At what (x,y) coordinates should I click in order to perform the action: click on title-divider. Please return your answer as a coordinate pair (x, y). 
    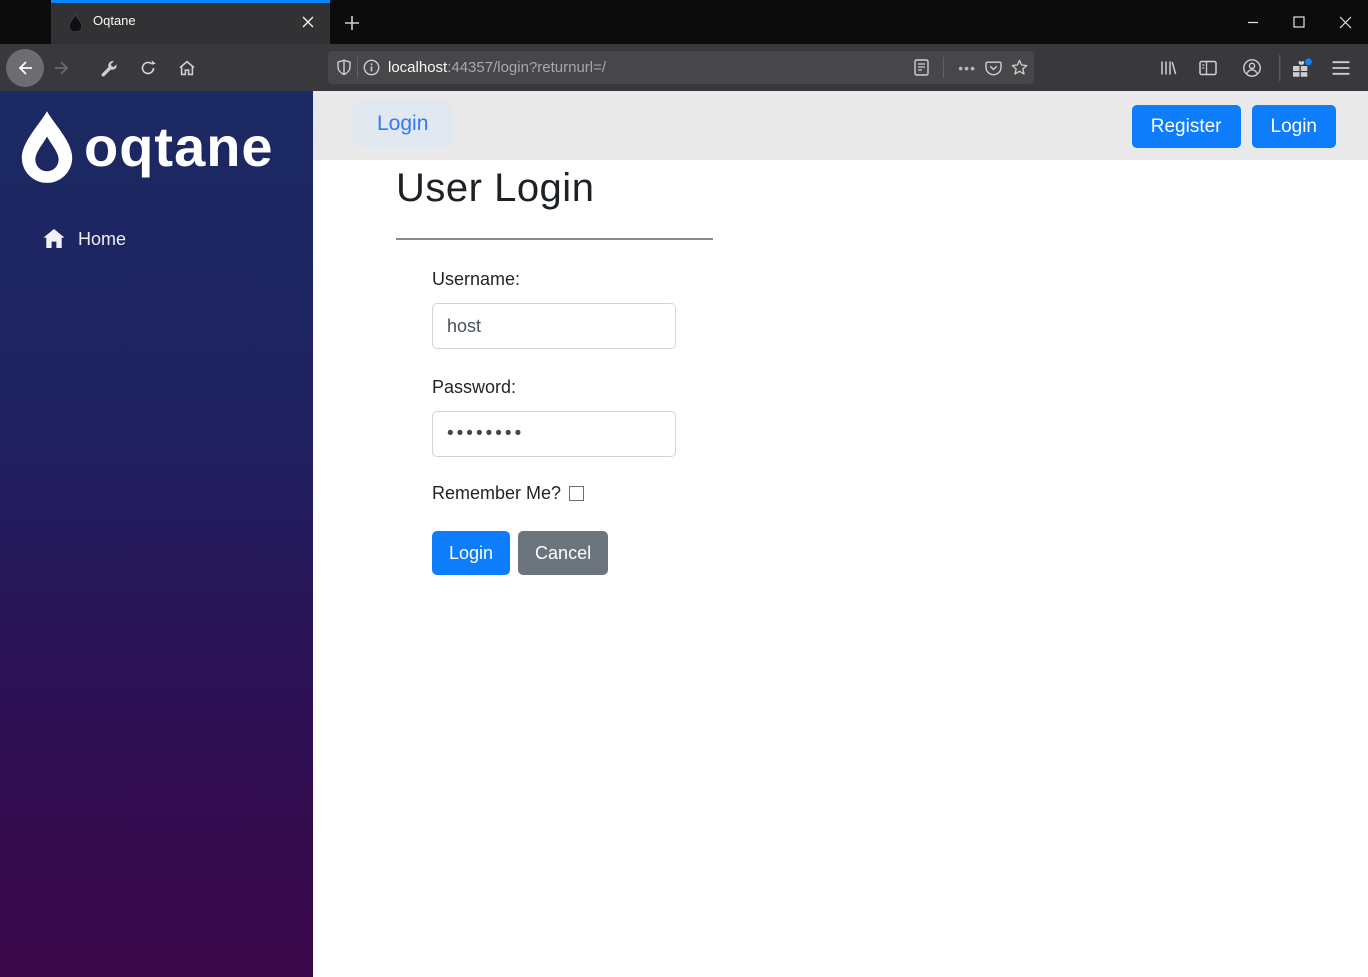
    Looking at the image, I should click on (554, 239).